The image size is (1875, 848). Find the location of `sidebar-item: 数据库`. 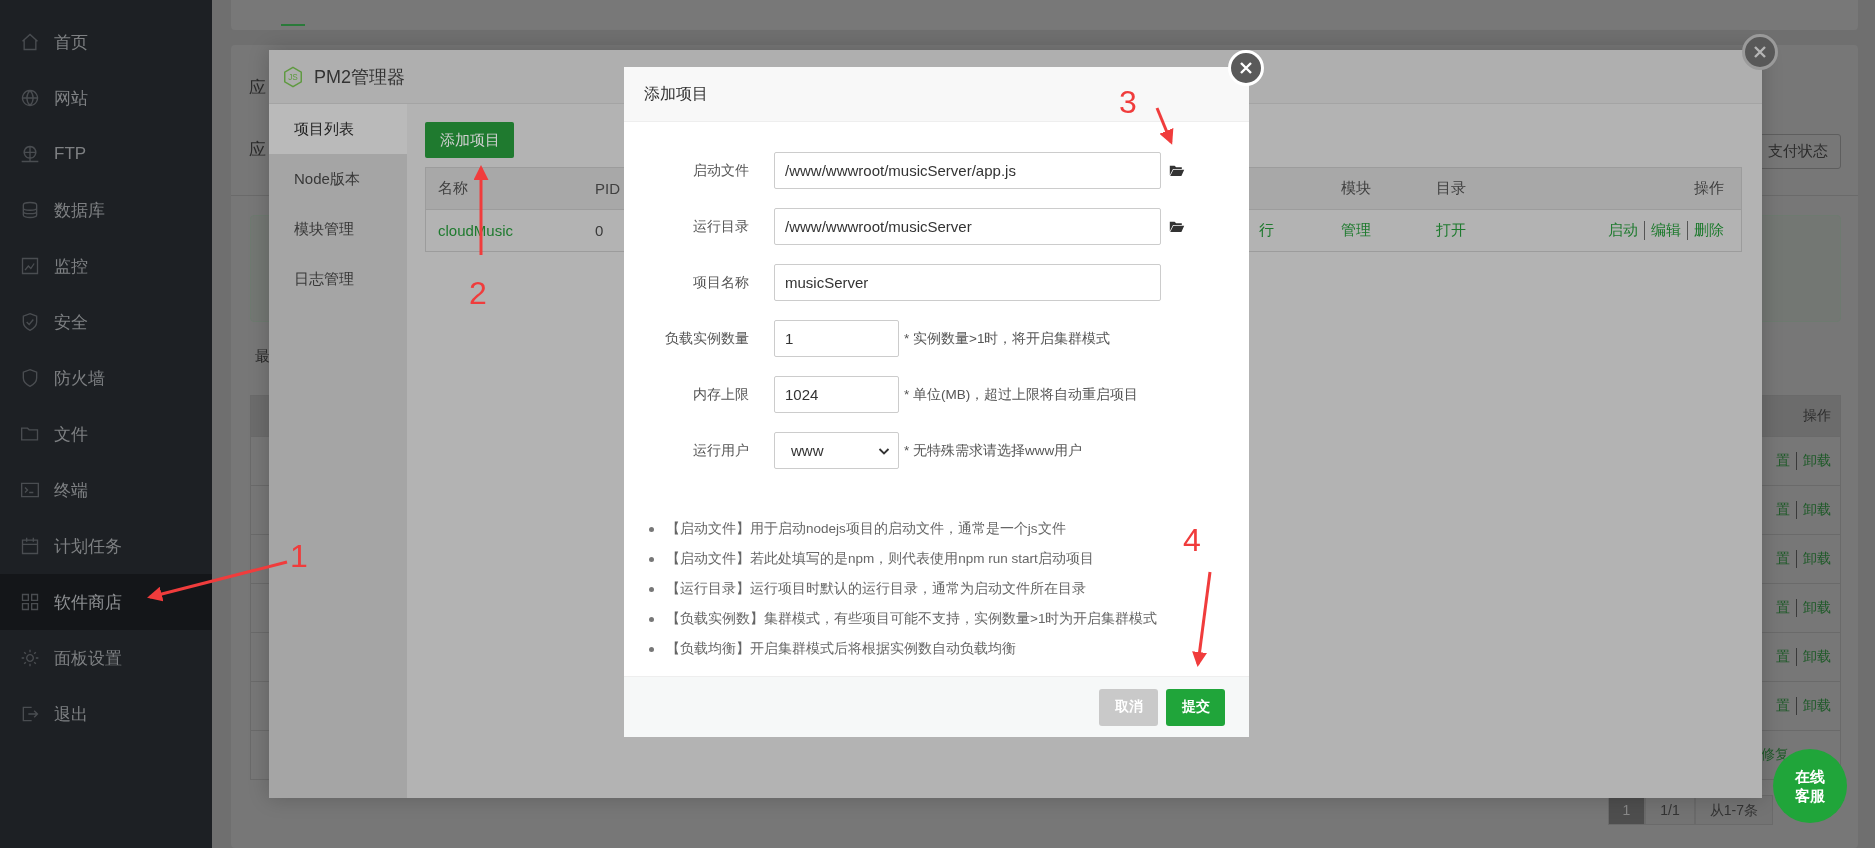

sidebar-item: 数据库 is located at coordinates (106, 210).